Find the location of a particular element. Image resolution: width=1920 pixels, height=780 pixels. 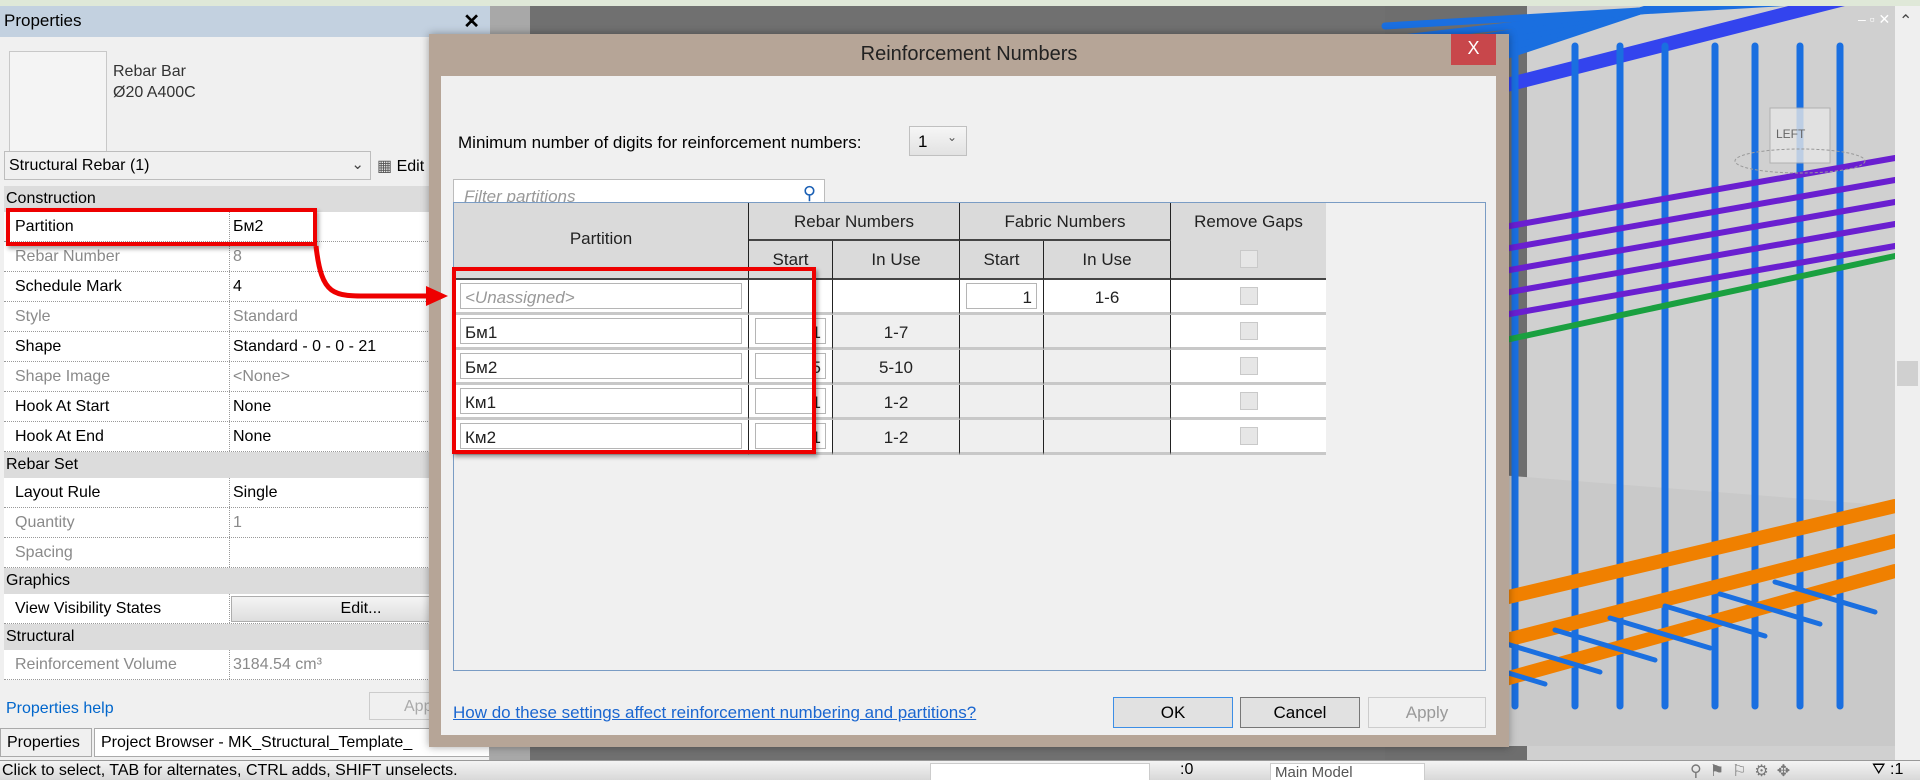

property-label: Layout Rule is located at coordinates (58, 492).